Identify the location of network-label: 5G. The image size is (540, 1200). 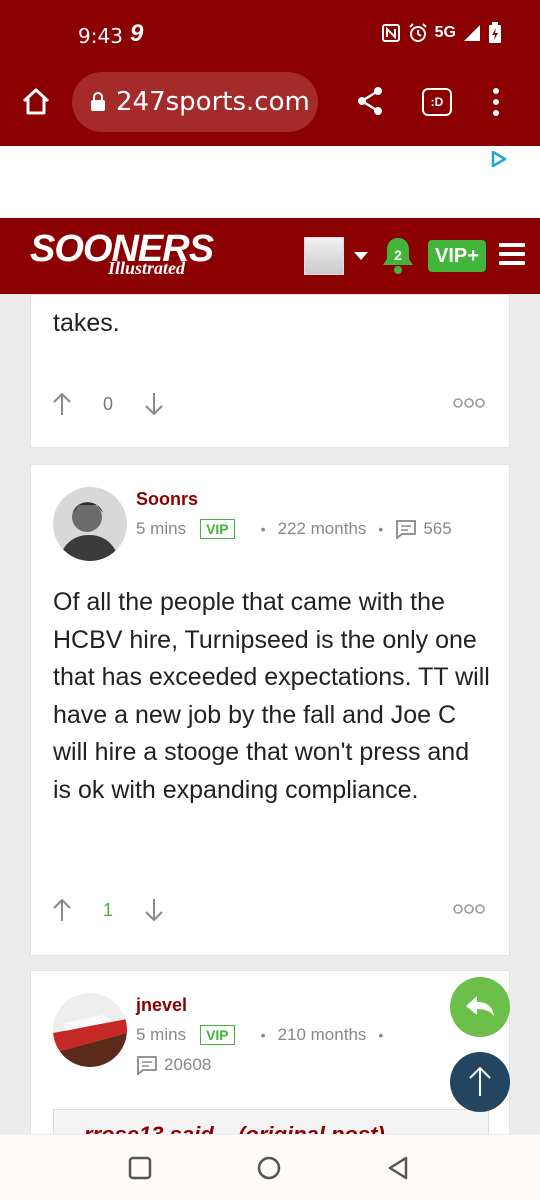
(445, 32).